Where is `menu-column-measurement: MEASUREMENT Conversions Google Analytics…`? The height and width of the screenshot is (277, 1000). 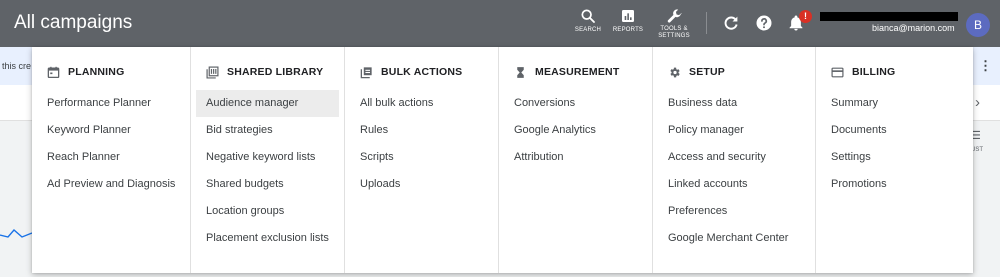 menu-column-measurement: MEASUREMENT Conversions Google Analytics… is located at coordinates (575, 160).